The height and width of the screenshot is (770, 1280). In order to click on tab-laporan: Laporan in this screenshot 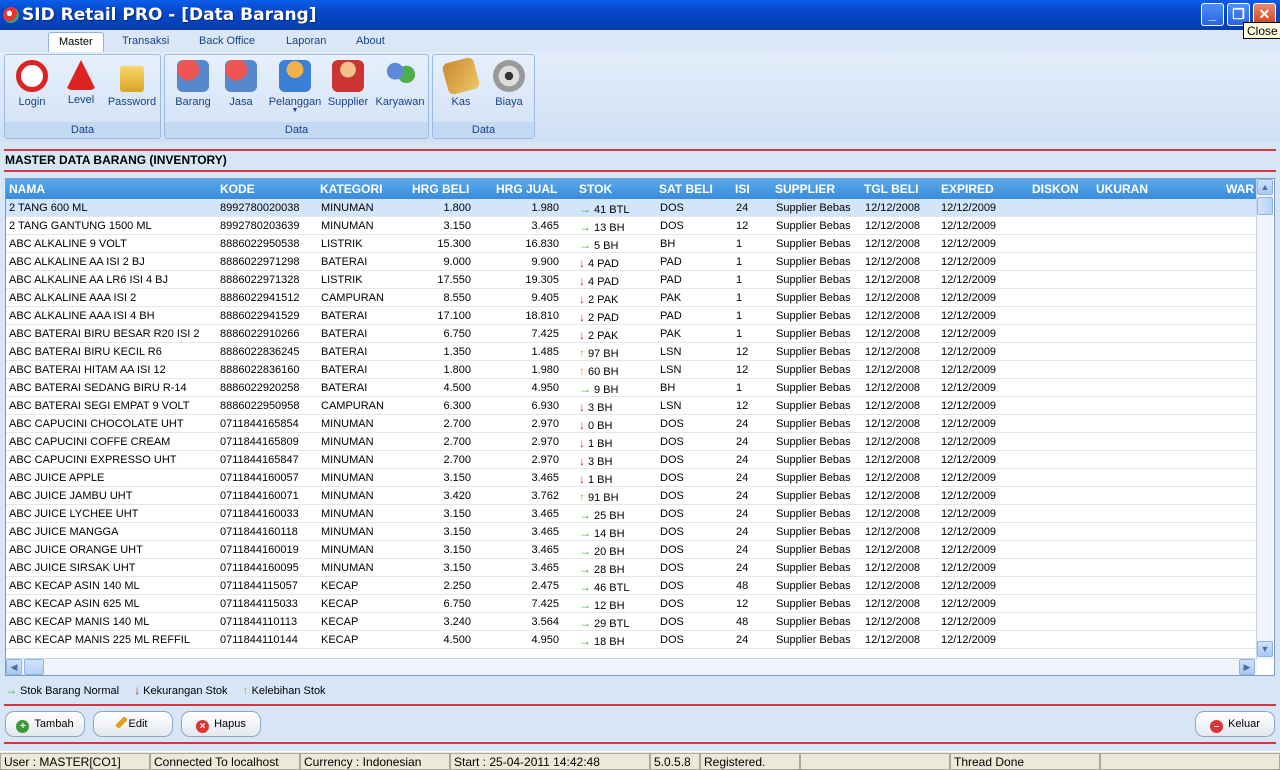, I will do `click(306, 42)`.